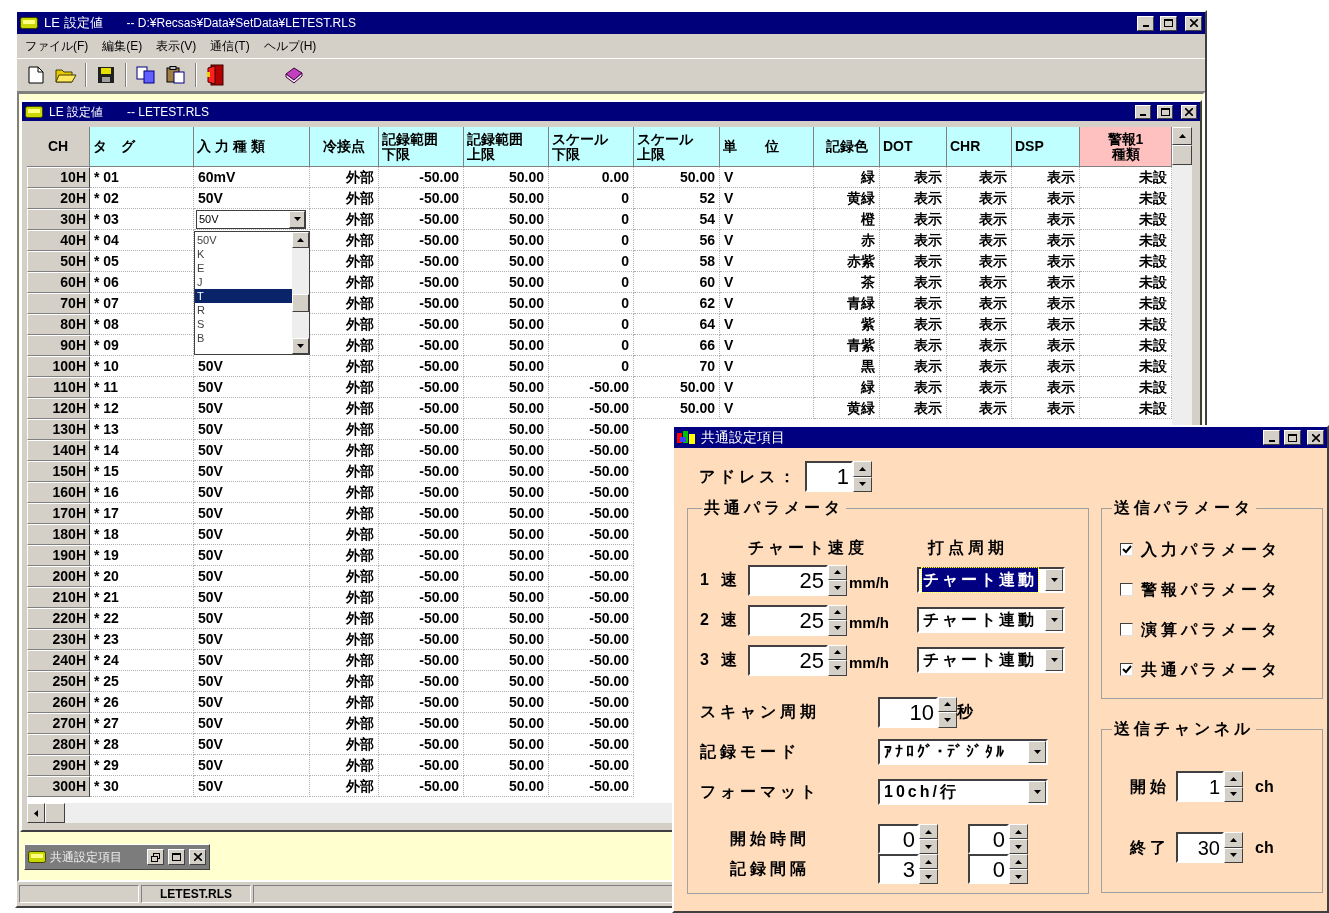  What do you see at coordinates (963, 792) in the screenshot?
I see `format-dropdown: 10ch/行` at bounding box center [963, 792].